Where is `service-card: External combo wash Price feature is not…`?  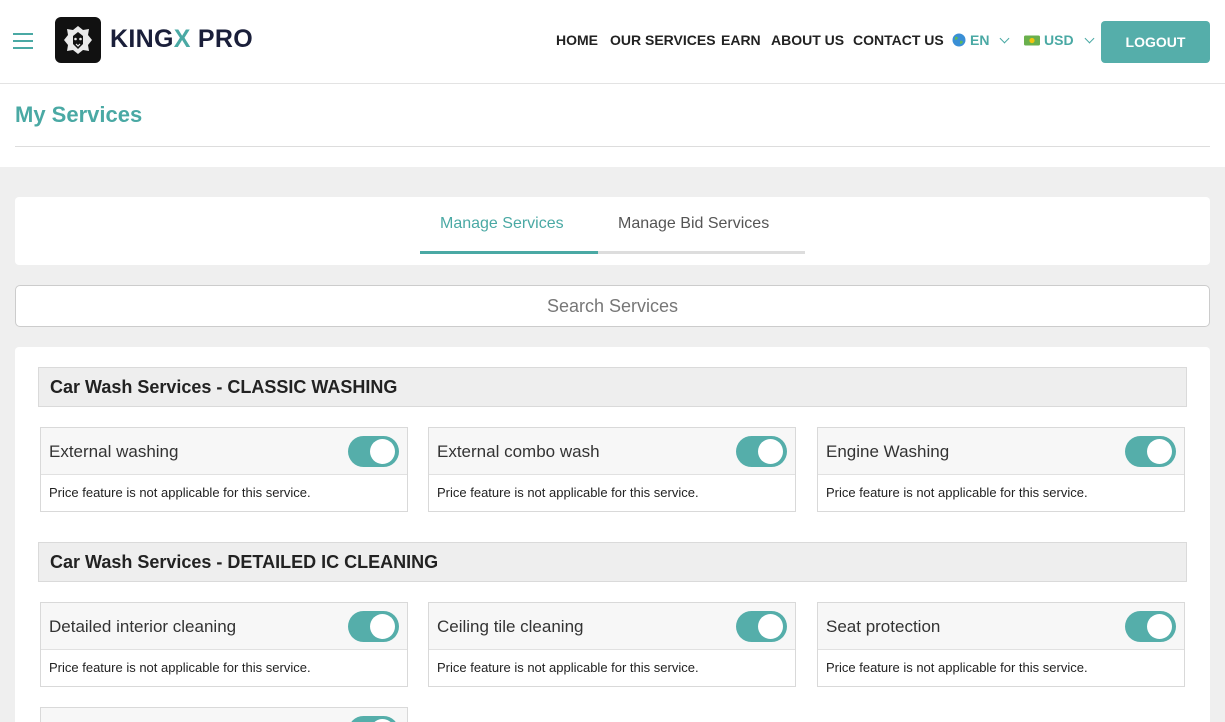
service-card: External combo wash Price feature is not… is located at coordinates (612, 469).